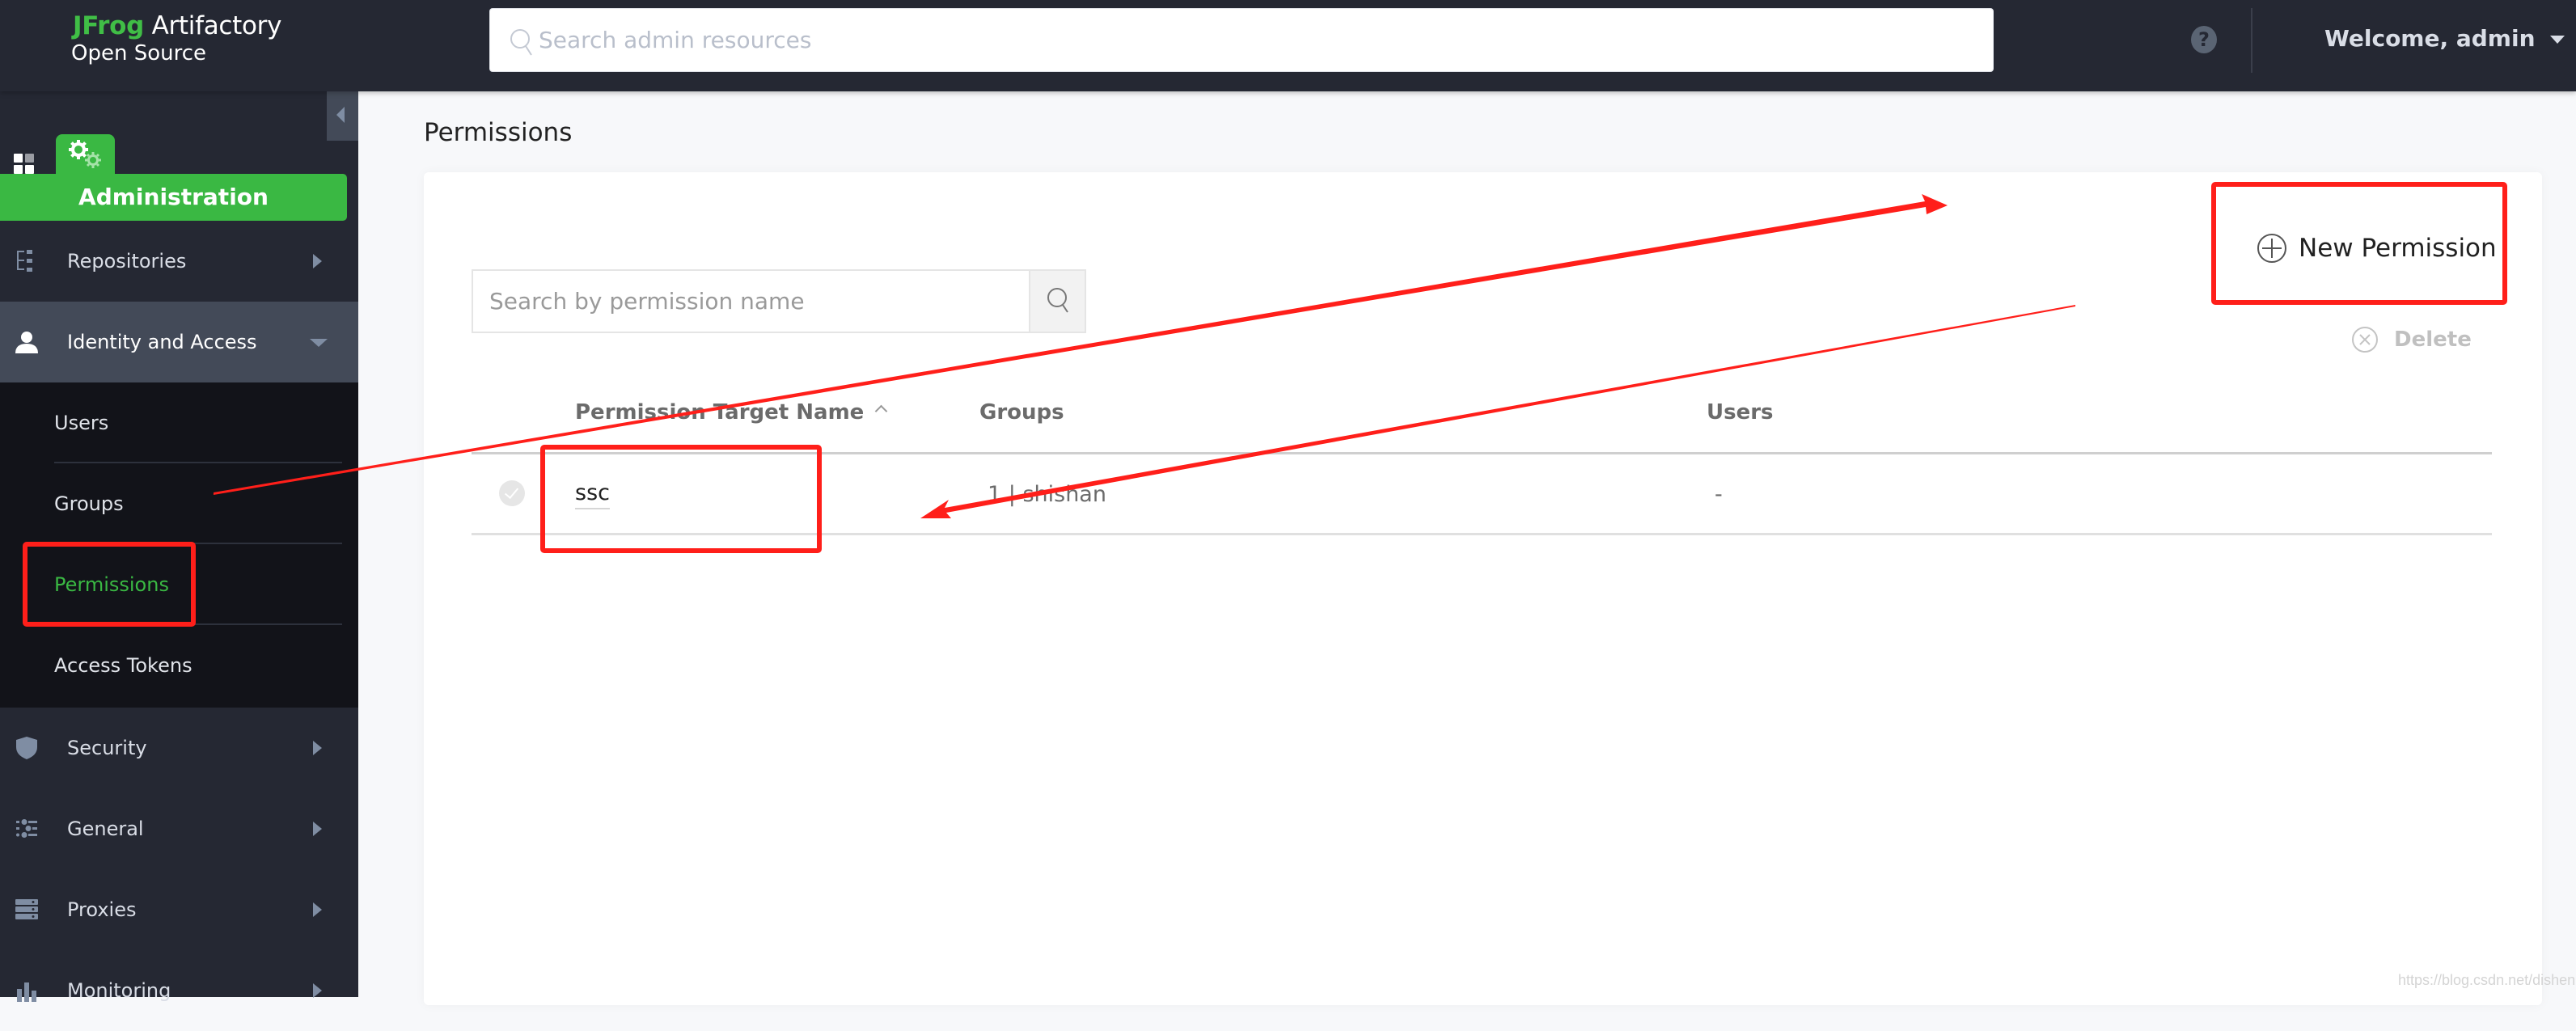  What do you see at coordinates (2430, 39) in the screenshot?
I see `user-menu-label: Welcome, admin` at bounding box center [2430, 39].